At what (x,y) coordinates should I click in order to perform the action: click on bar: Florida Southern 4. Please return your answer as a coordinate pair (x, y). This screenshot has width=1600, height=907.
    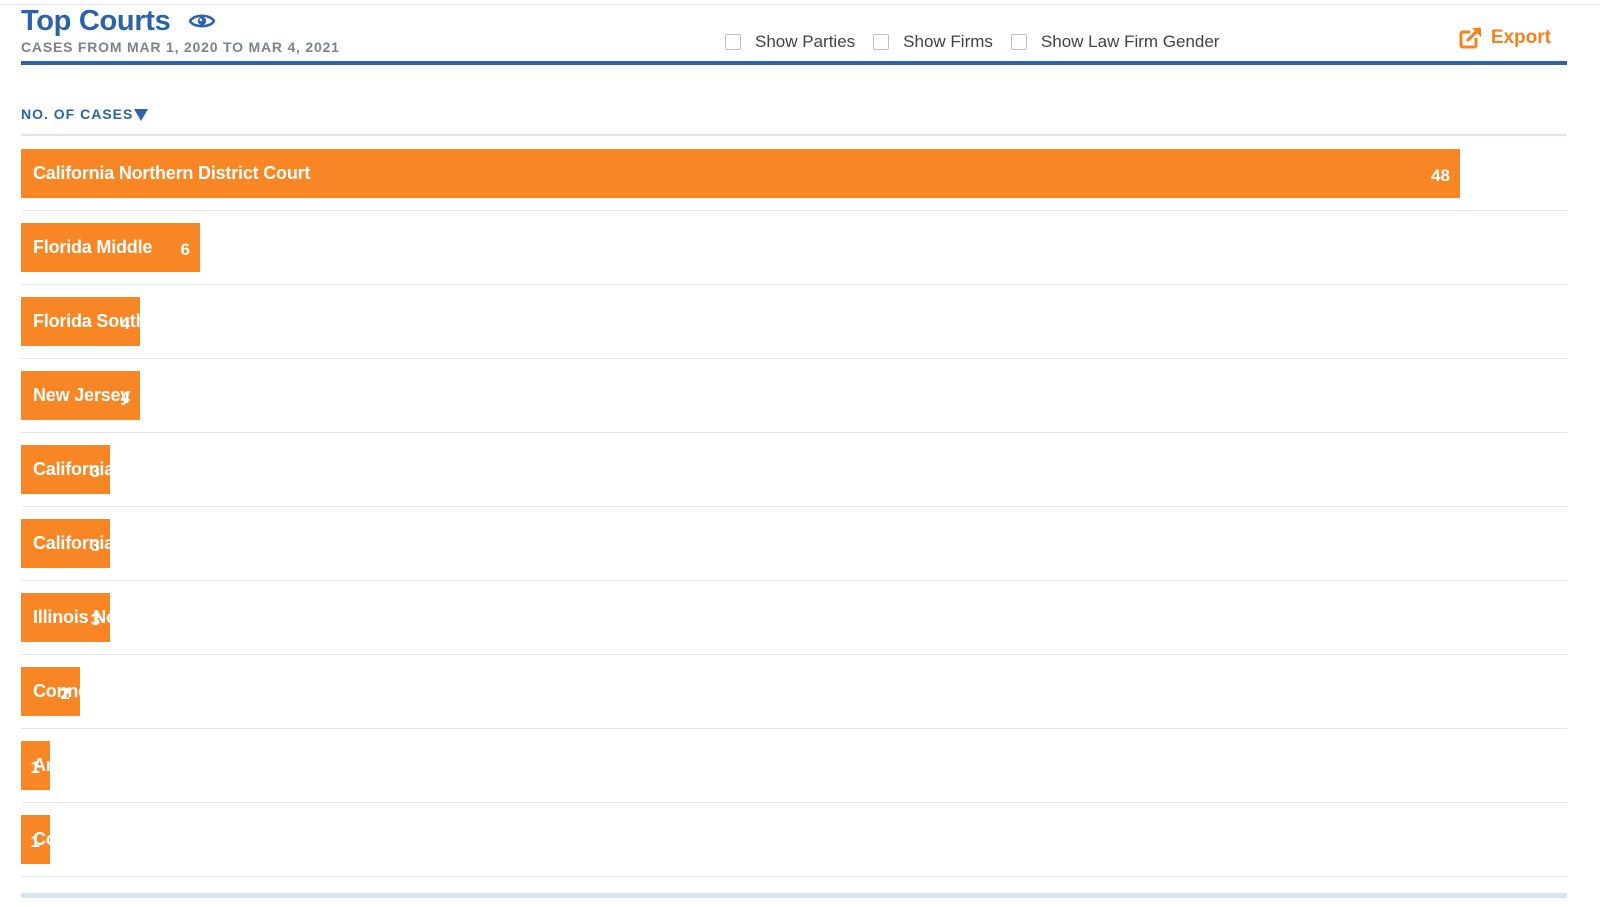
    Looking at the image, I should click on (97, 321).